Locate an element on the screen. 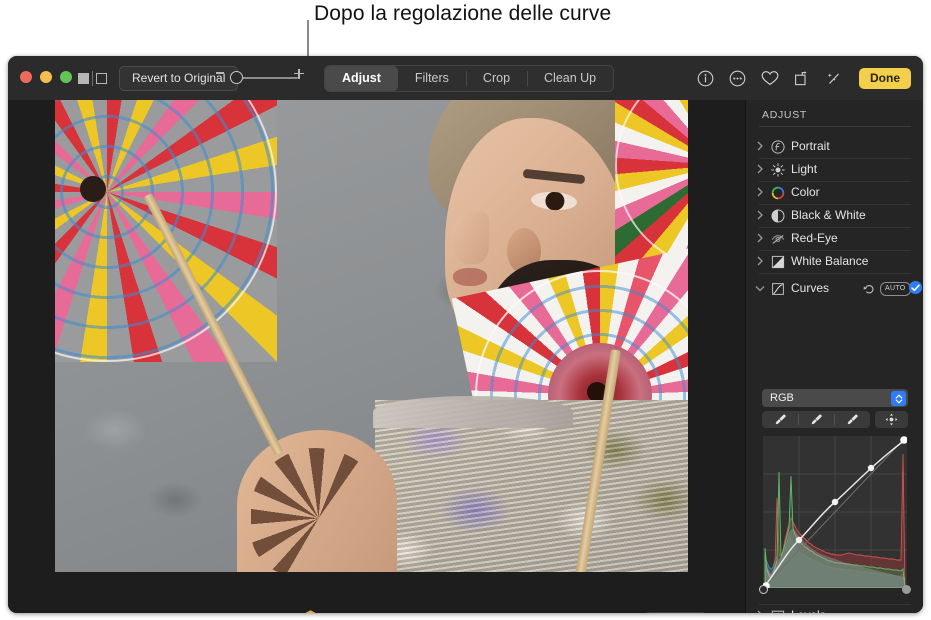 The image size is (931, 620). zoom-in-icon is located at coordinates (299, 73).